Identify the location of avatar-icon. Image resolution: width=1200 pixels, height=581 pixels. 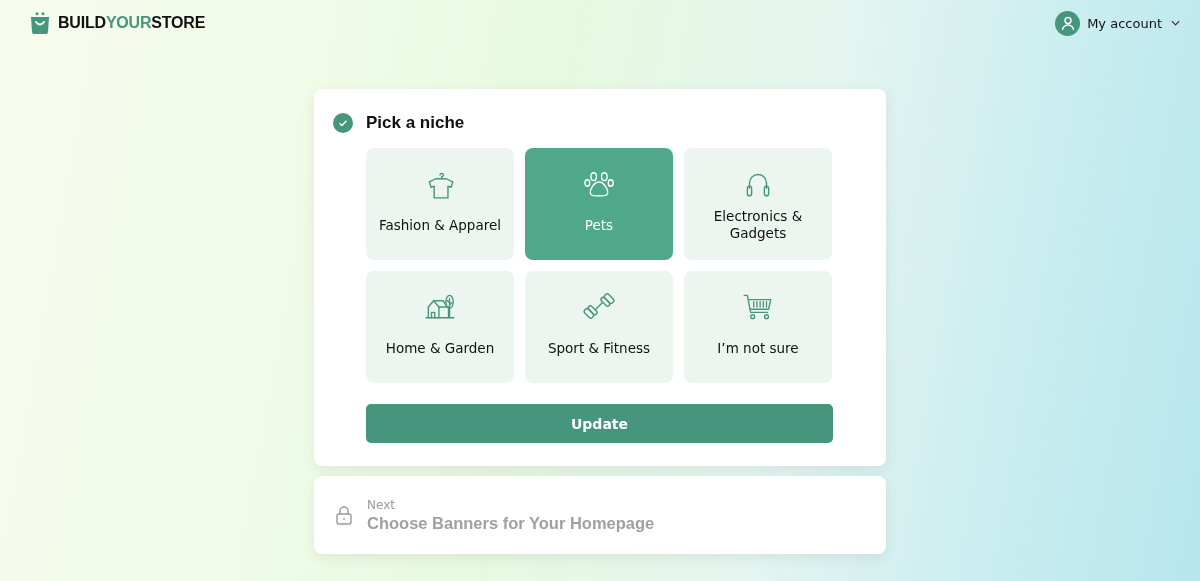
(1068, 23).